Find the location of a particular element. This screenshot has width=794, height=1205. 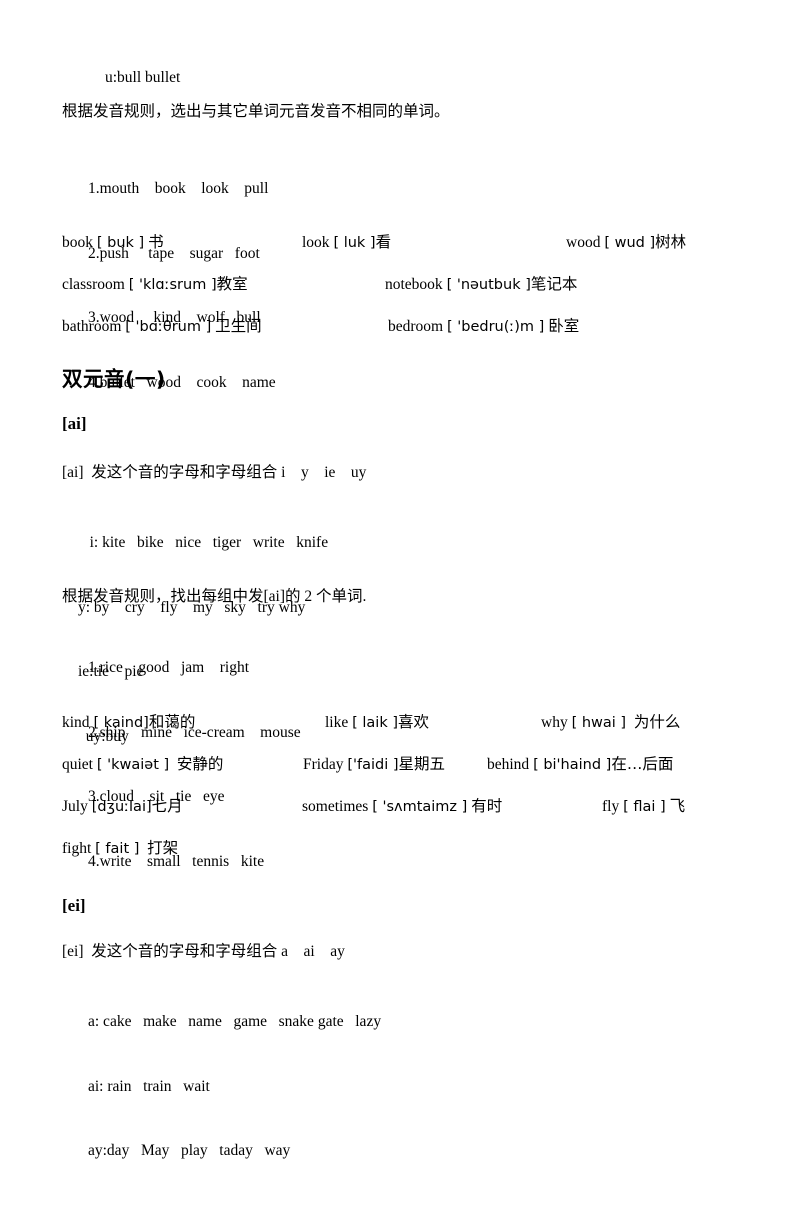

vocab-word: kind is located at coordinates (76, 722).